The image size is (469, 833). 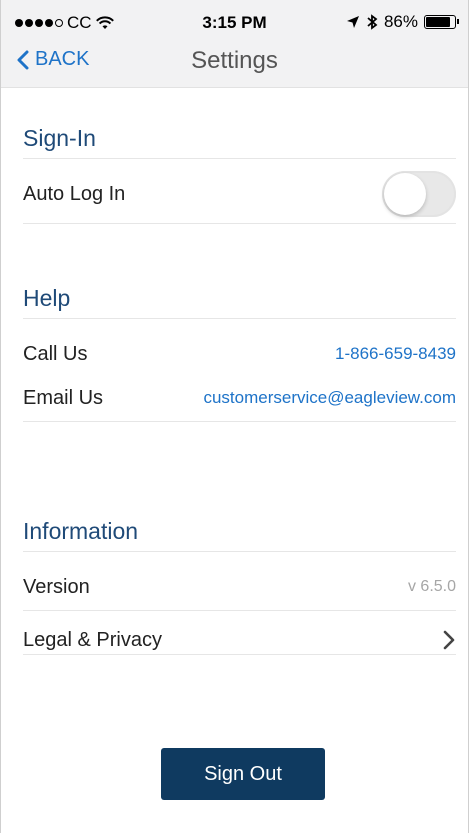 I want to click on sign-out-button: Sign Out, so click(x=243, y=774).